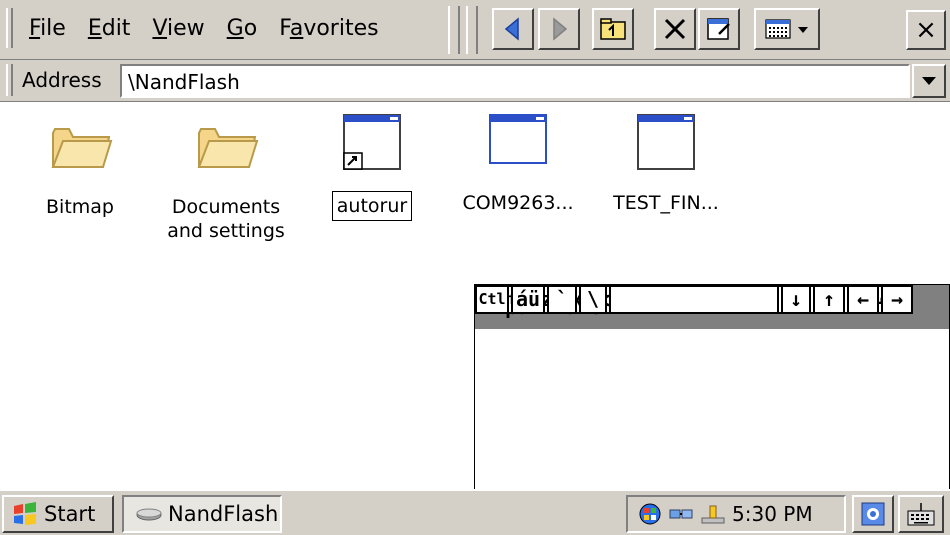 Image resolution: width=950 pixels, height=535 pixels. I want to click on properties-icon, so click(718, 29).